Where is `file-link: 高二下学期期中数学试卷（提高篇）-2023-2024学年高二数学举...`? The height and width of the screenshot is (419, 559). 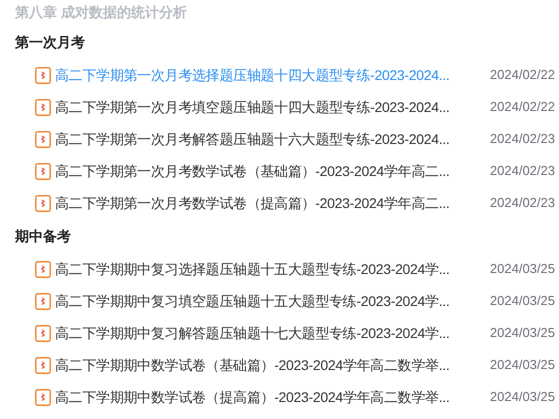 file-link: 高二下学期期中数学试卷（提高篇）-2023-2024学年高二数学举... is located at coordinates (255, 397).